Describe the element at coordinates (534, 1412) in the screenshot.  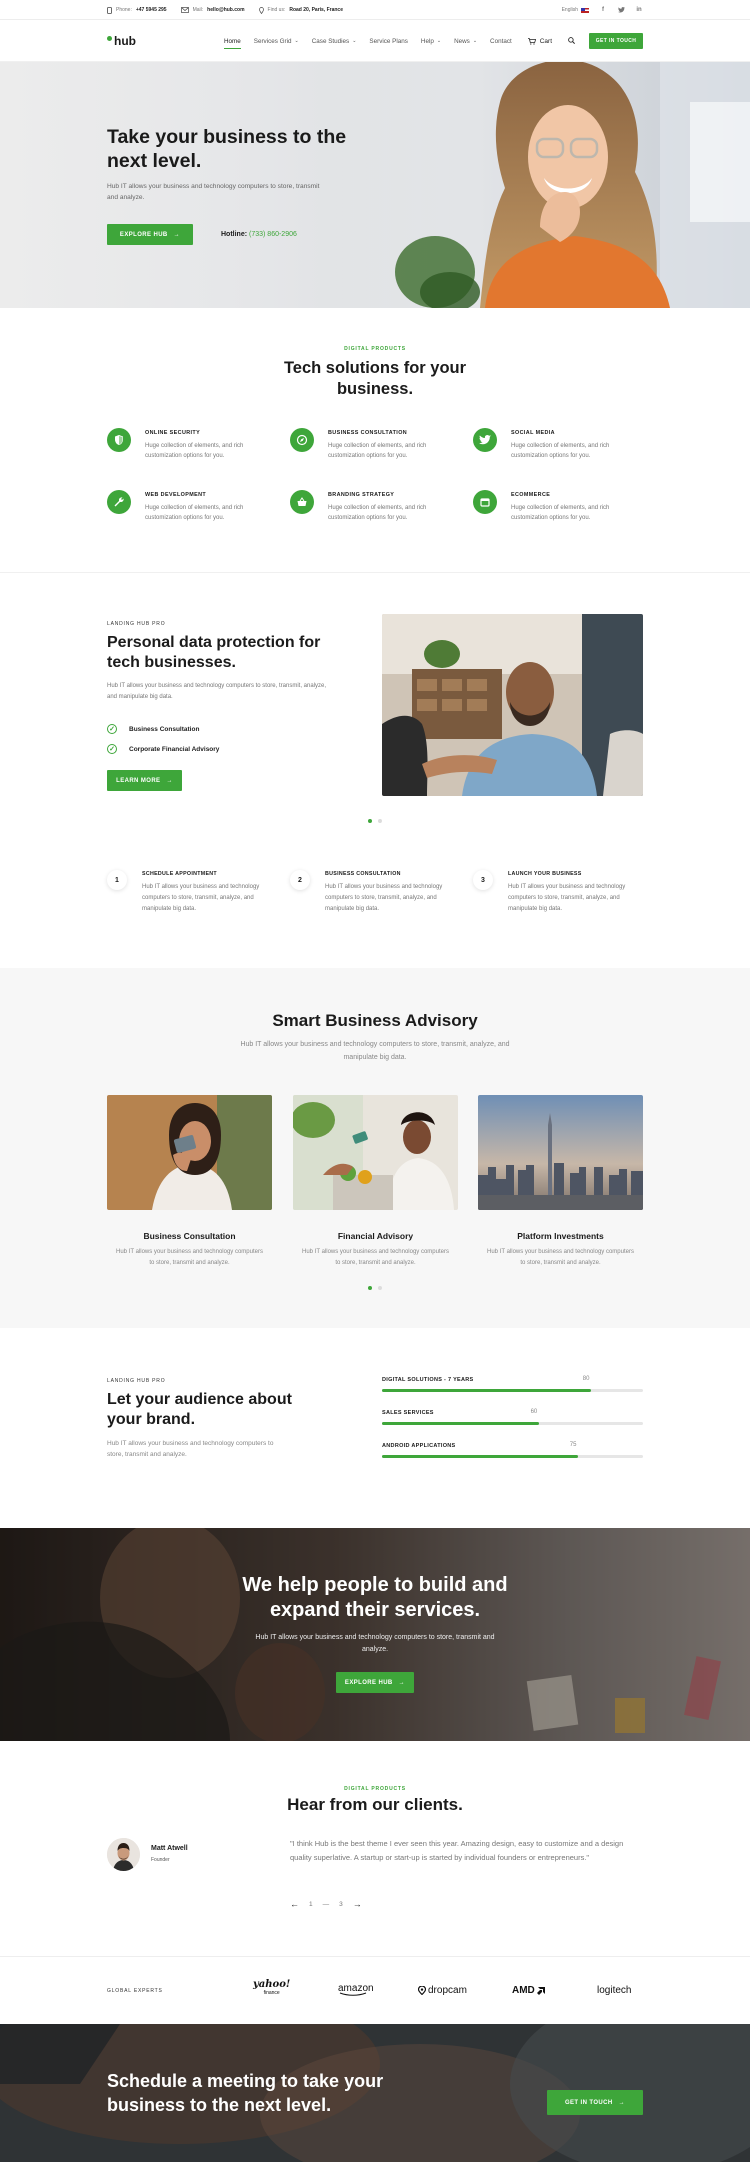
I see `progress-value: 60` at that location.